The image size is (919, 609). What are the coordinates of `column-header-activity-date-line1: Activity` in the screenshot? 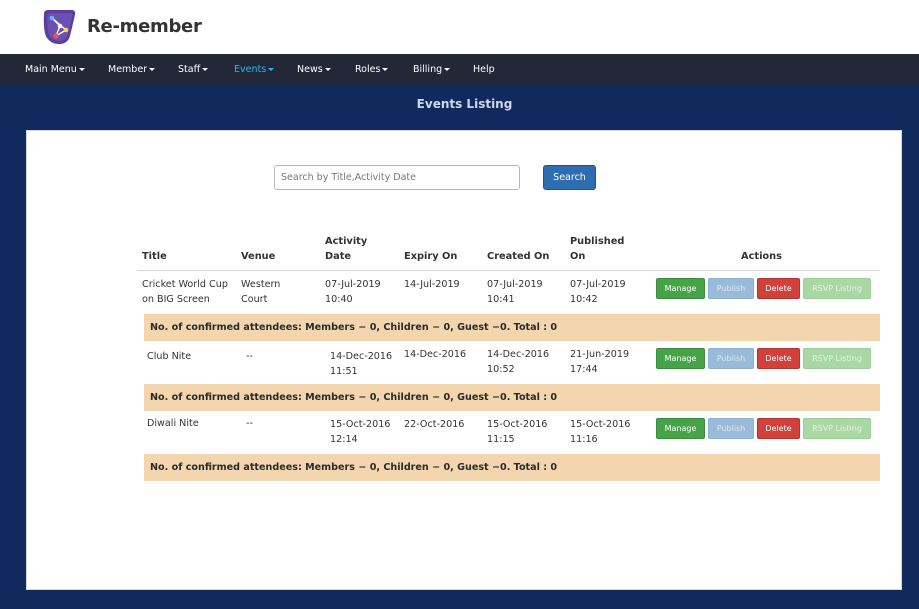 It's located at (346, 241).